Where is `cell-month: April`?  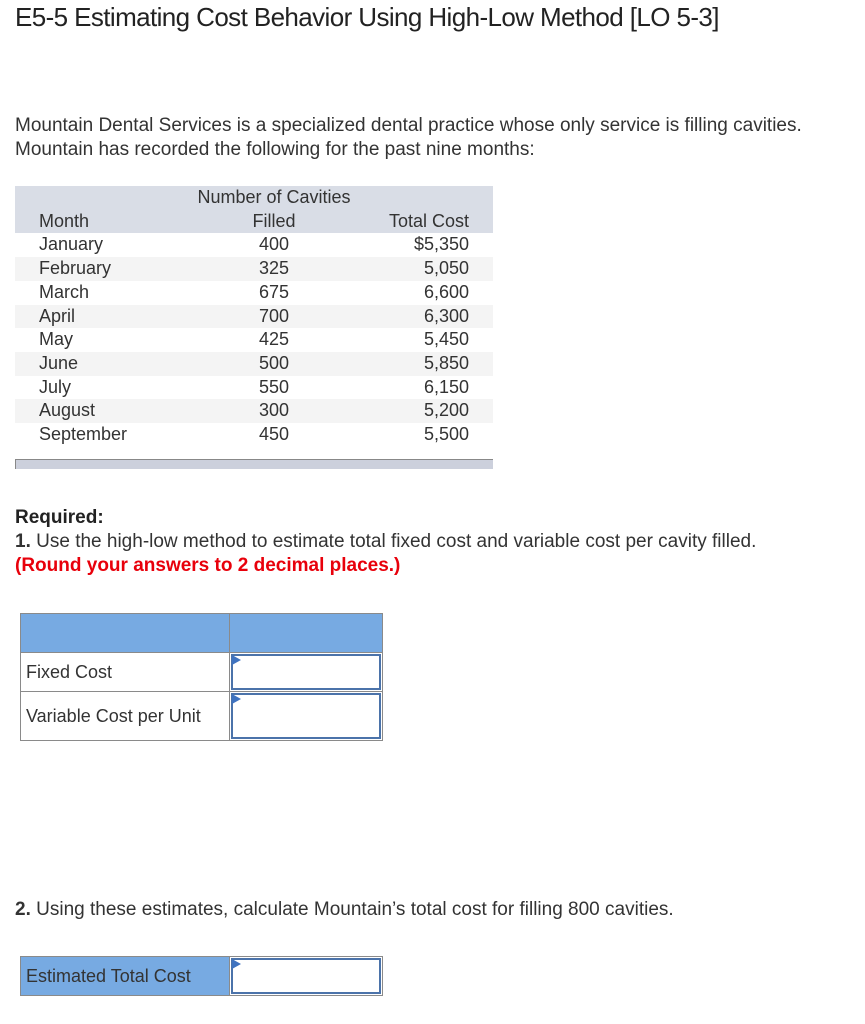 cell-month: April is located at coordinates (57, 315).